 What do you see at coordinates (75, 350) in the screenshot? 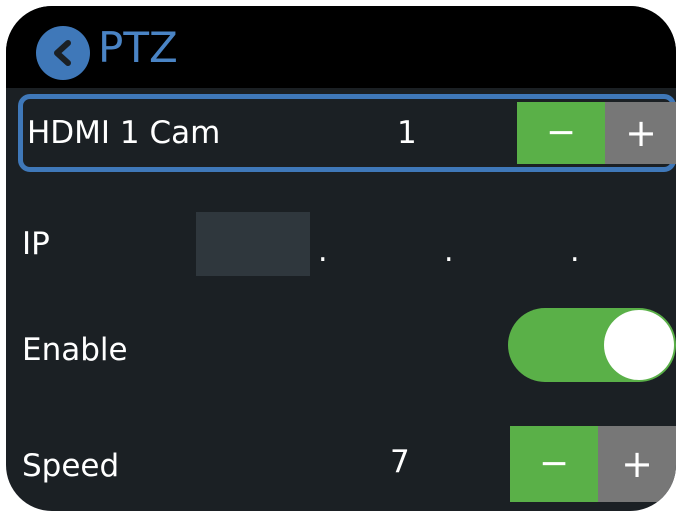
I see `enable-label: Enable` at bounding box center [75, 350].